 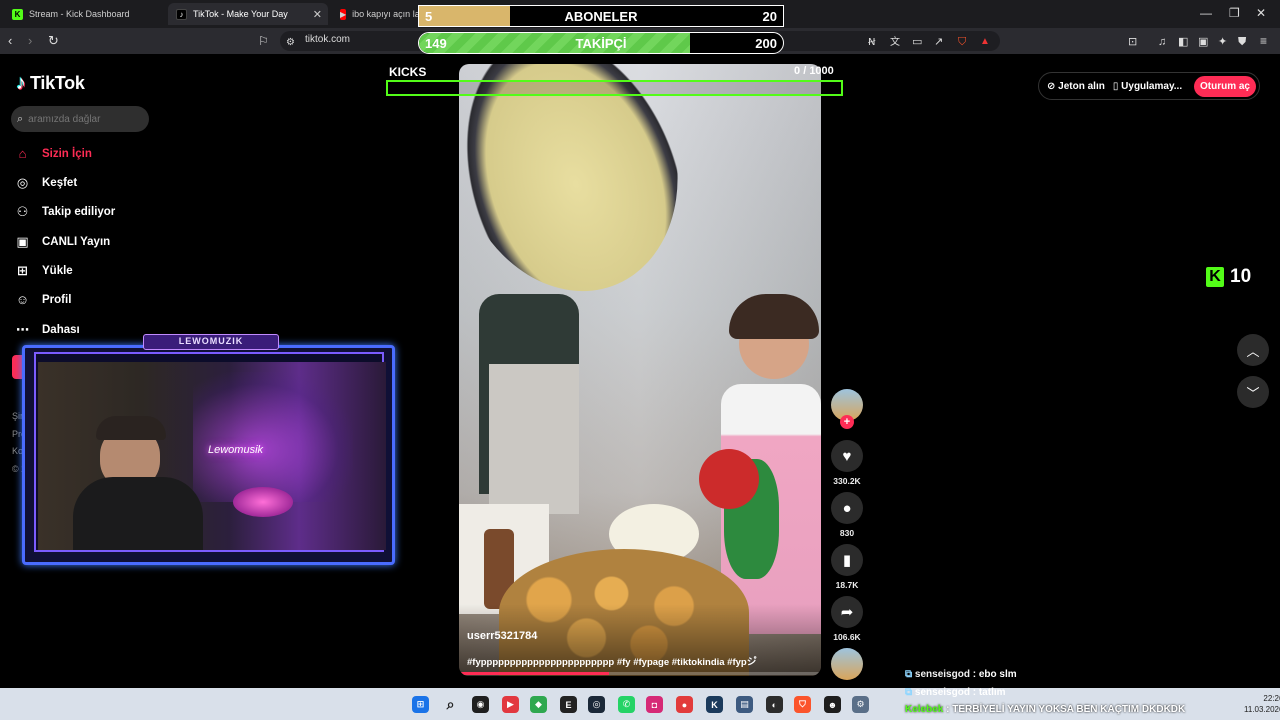 What do you see at coordinates (50, 83) in the screenshot?
I see `tiktok-logo: ♪ TikTok` at bounding box center [50, 83].